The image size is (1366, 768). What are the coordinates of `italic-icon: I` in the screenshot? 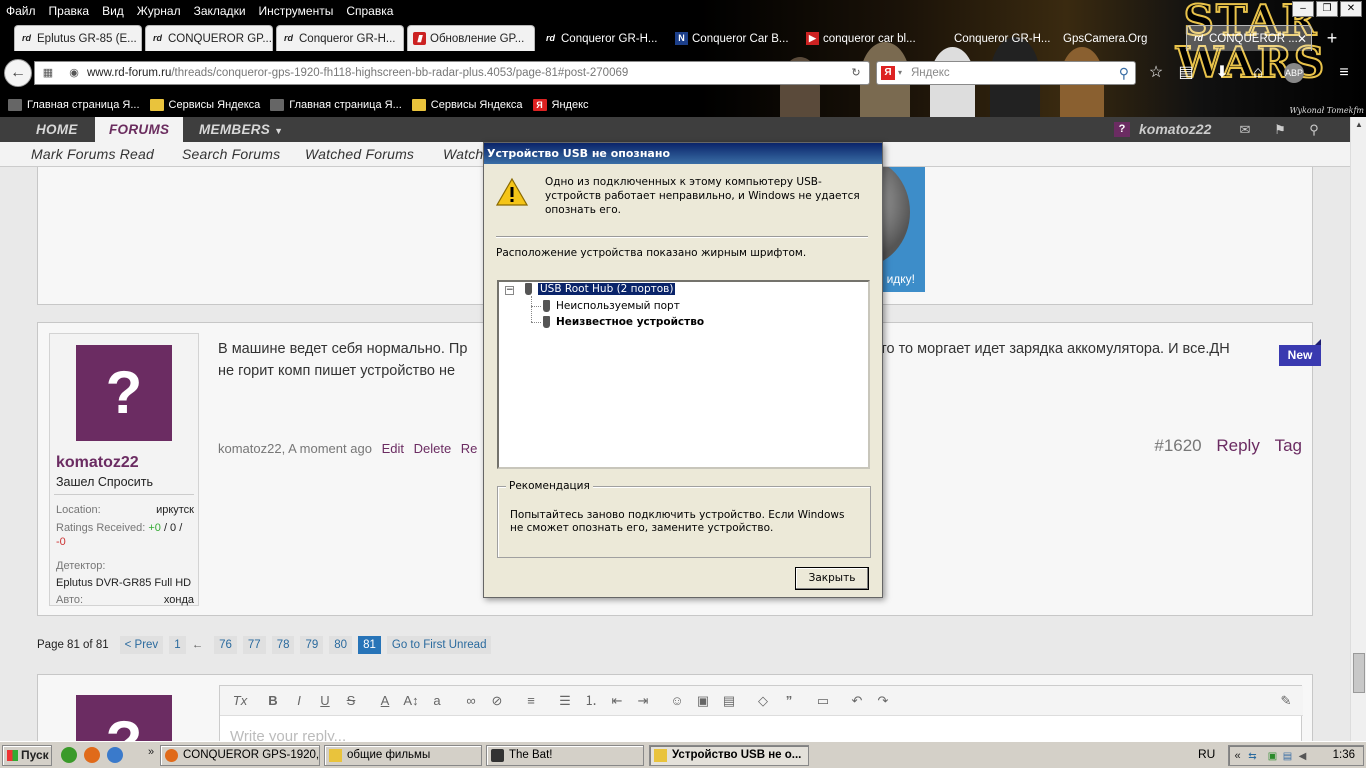 It's located at (299, 701).